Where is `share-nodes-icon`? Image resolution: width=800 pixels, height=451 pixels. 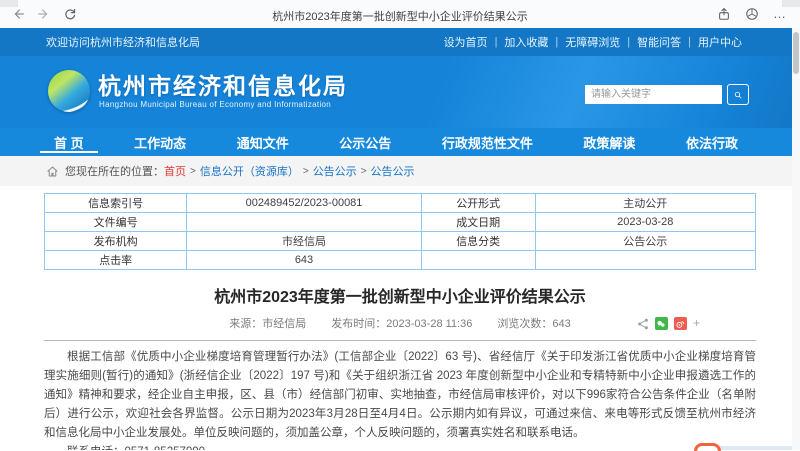 share-nodes-icon is located at coordinates (643, 324).